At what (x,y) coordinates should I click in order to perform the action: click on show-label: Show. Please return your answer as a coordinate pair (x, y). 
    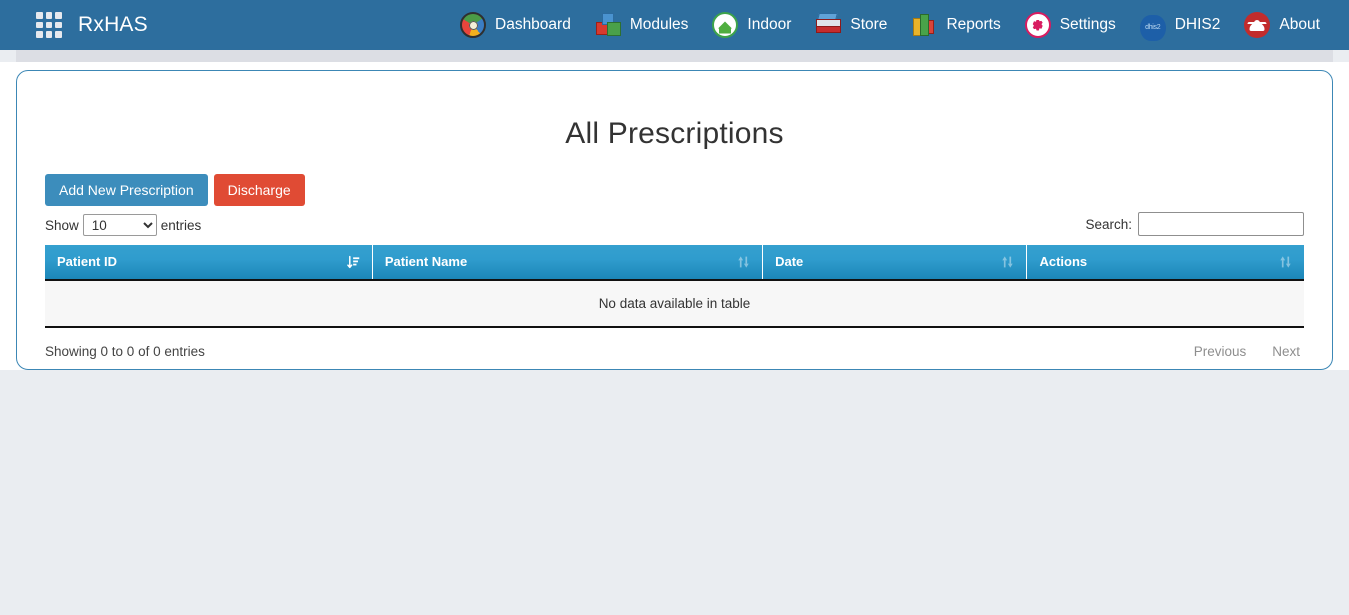
    Looking at the image, I should click on (62, 225).